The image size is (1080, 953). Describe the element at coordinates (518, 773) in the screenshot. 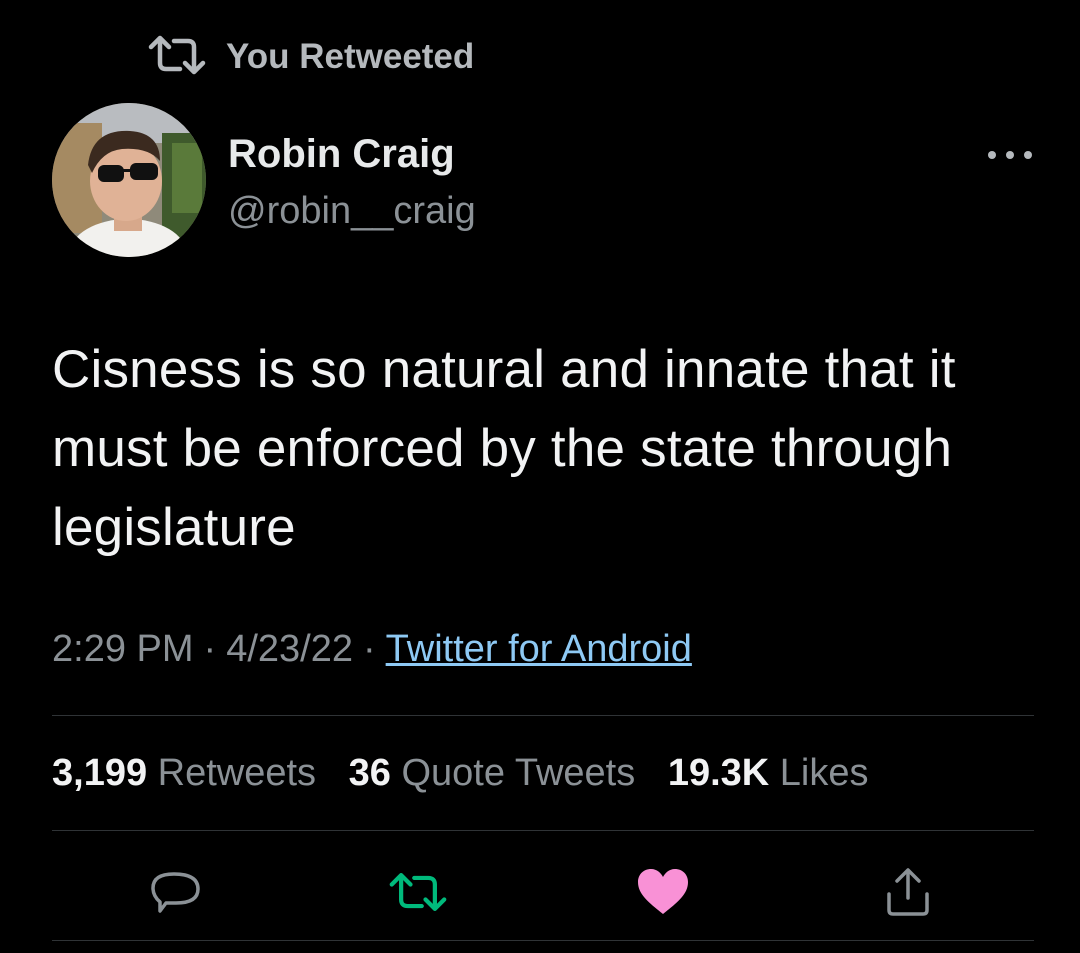

I see `quotes-label: Quote Tweets` at that location.